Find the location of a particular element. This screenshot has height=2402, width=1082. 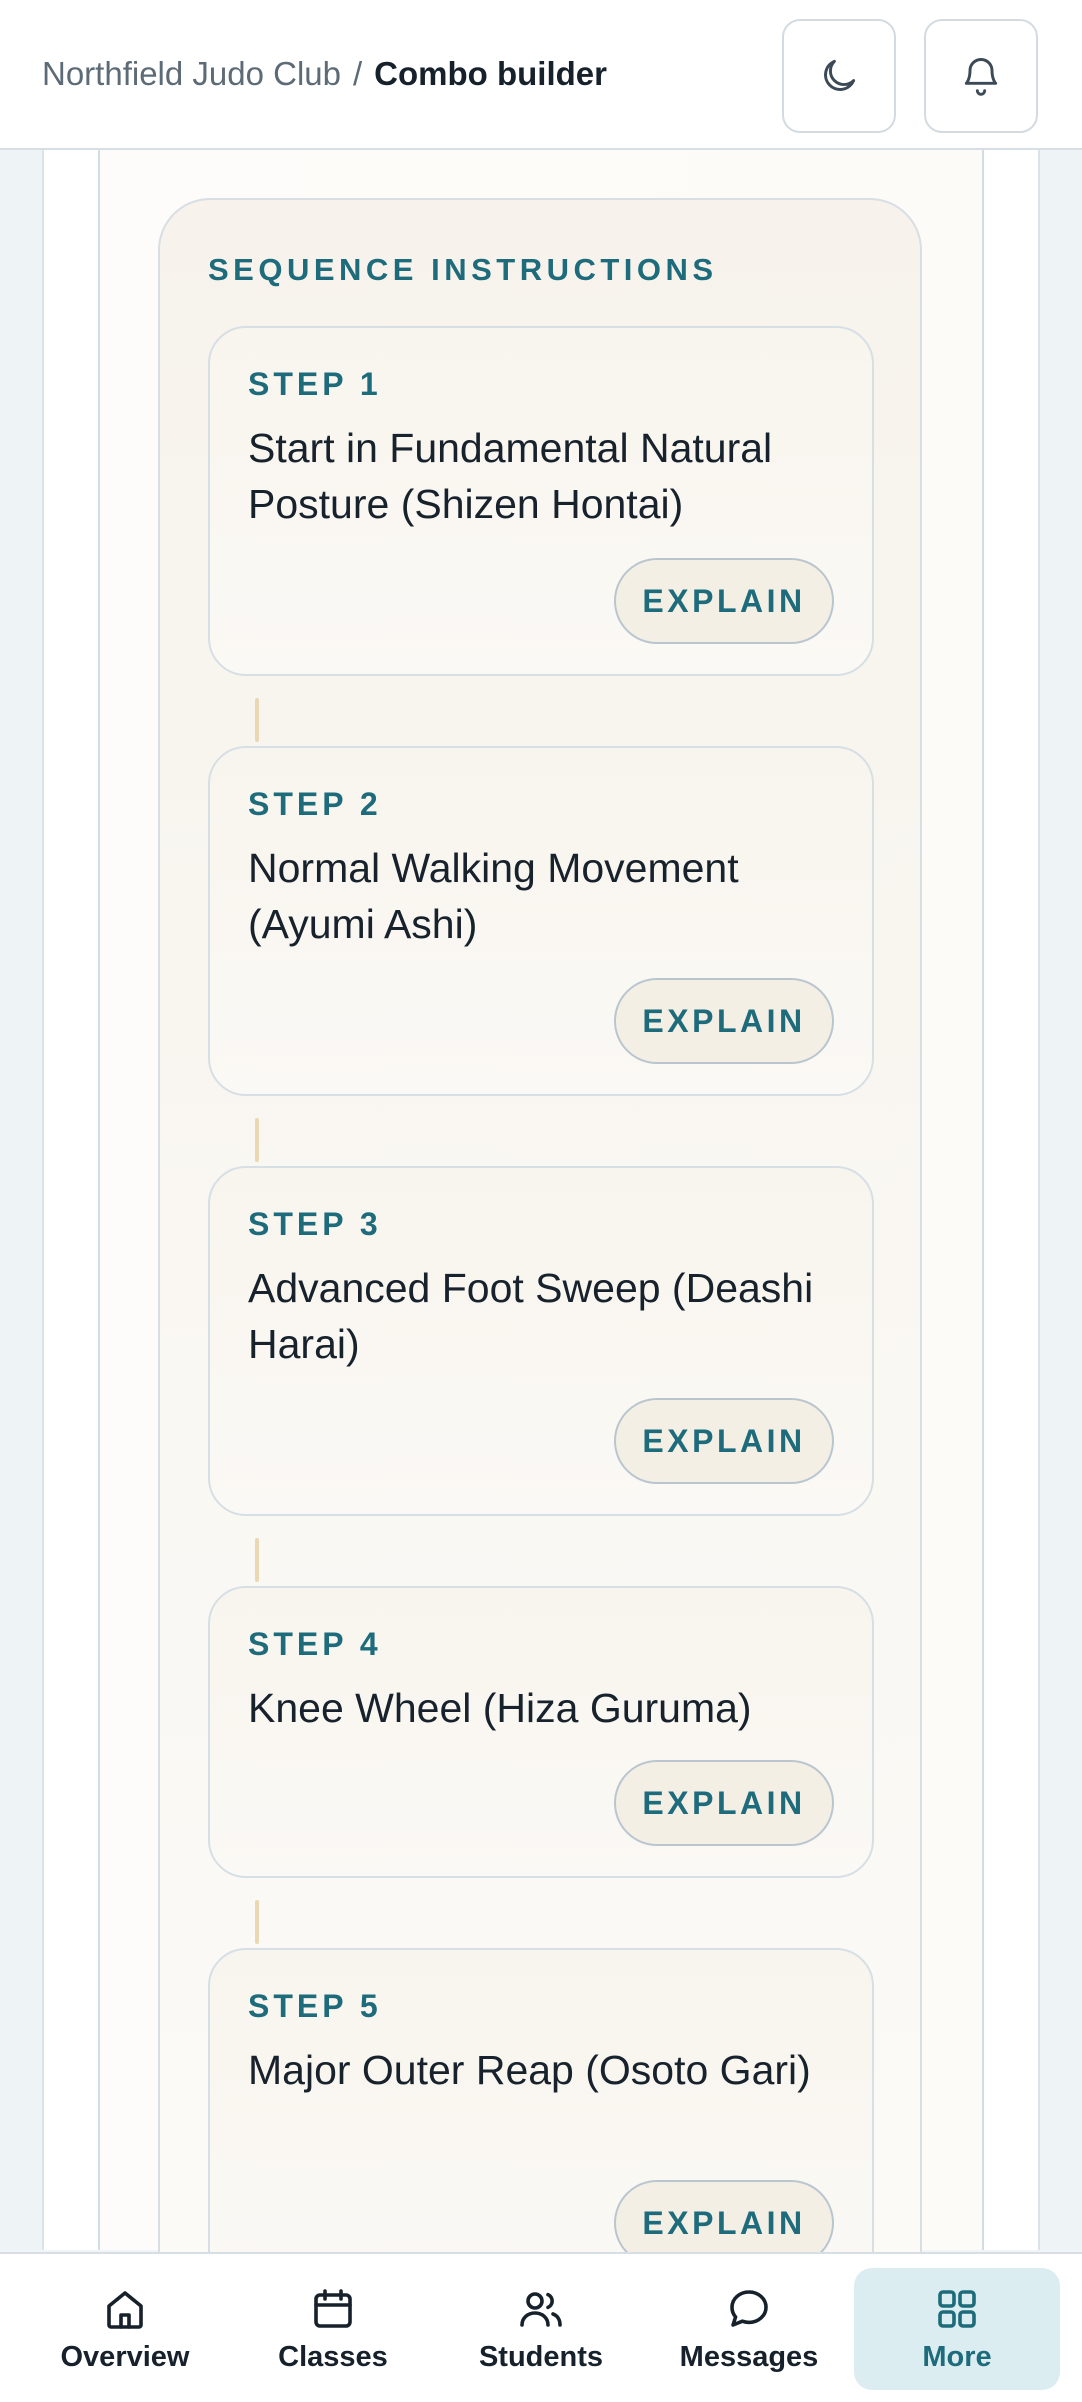

nav-label: Students is located at coordinates (541, 2356).